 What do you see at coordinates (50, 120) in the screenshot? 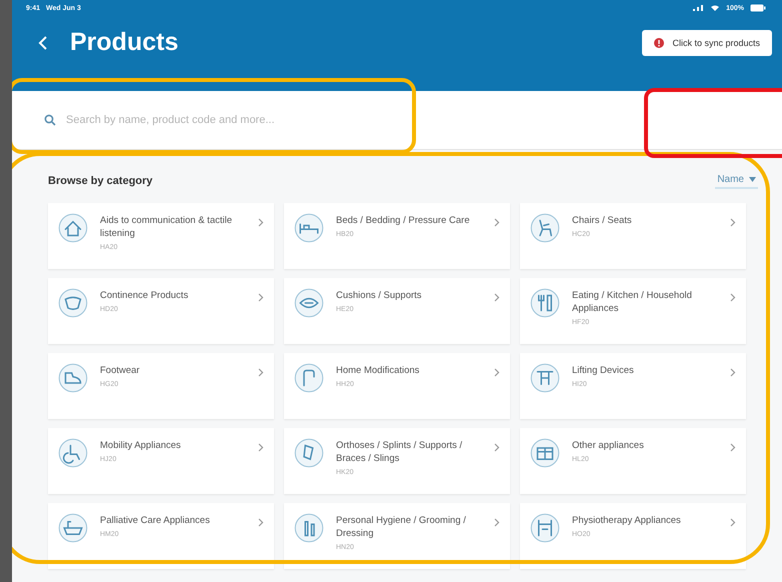
I see `search-icon` at bounding box center [50, 120].